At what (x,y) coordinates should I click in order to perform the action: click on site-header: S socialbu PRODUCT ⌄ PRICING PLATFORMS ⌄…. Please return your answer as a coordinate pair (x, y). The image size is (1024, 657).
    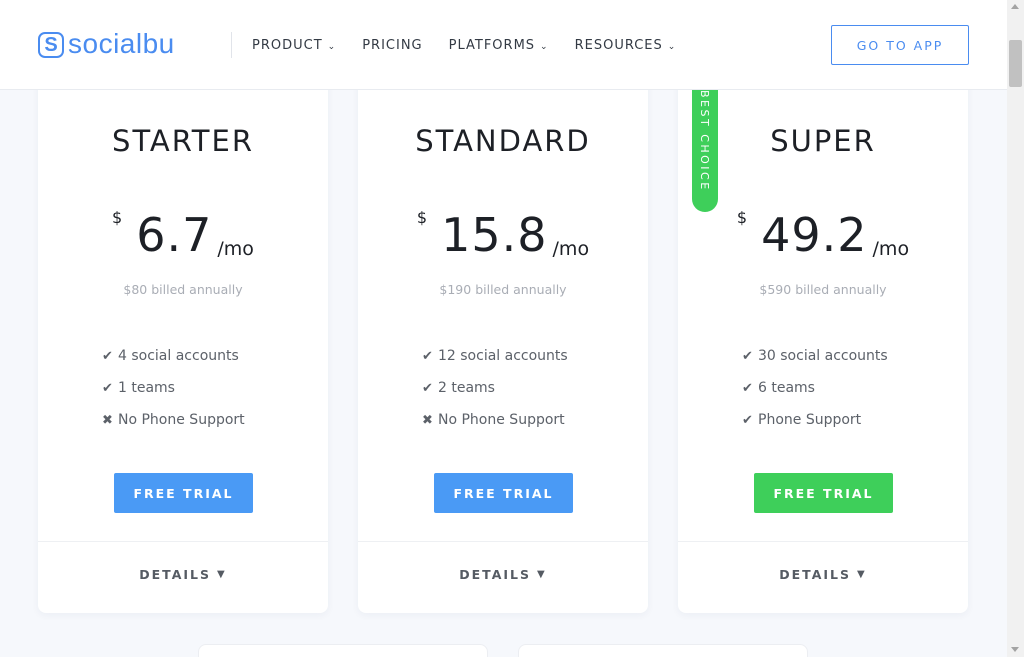
    Looking at the image, I should click on (503, 45).